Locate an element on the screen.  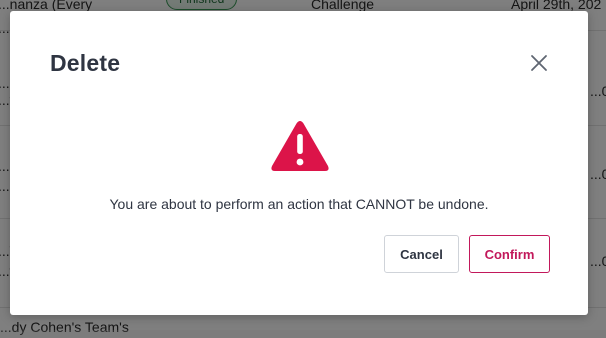
confirm-button: Confirm is located at coordinates (509, 254).